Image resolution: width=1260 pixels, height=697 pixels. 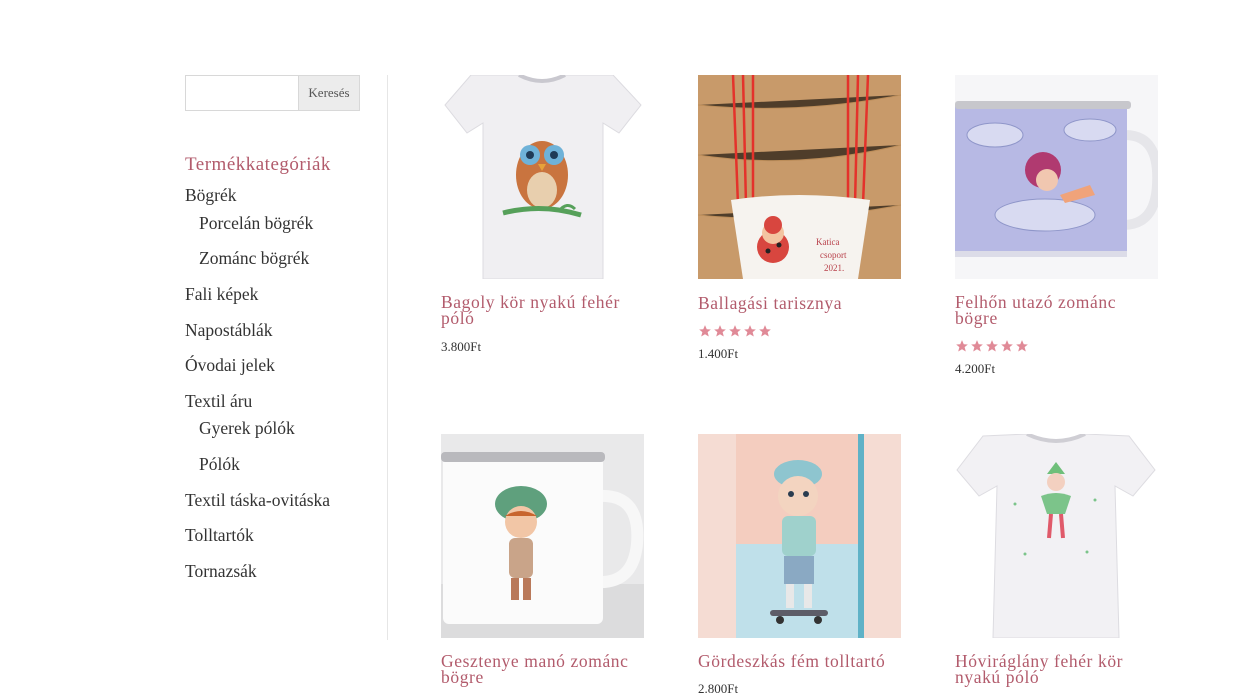 I want to click on category-tolltartok: Tolltartók, so click(x=219, y=535).